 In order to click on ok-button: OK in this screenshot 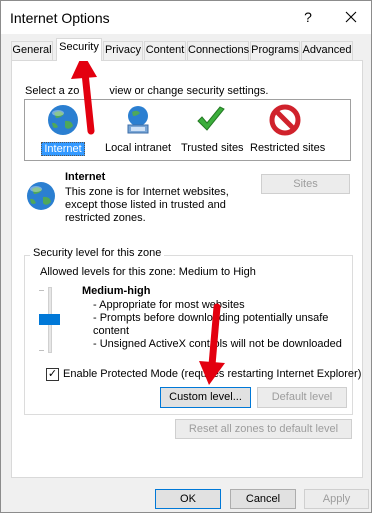, I will do `click(188, 499)`.